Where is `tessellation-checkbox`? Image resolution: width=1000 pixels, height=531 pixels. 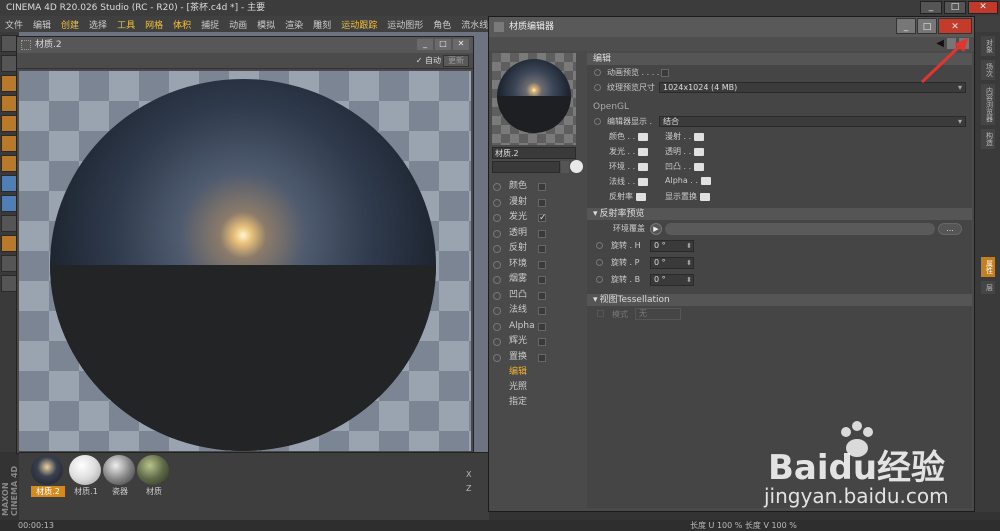
tessellation-checkbox is located at coordinates (600, 313).